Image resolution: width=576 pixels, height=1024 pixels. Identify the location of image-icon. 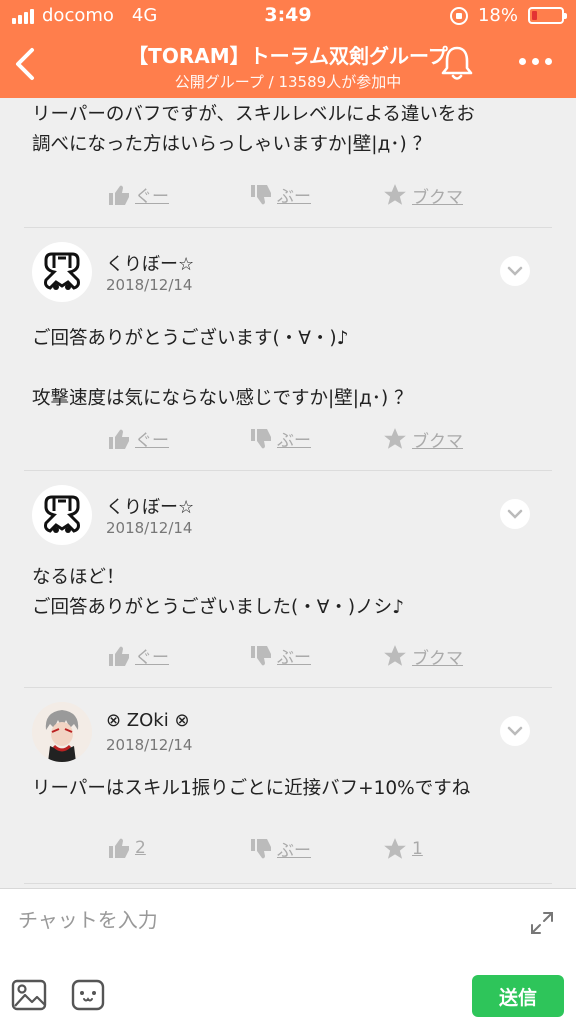
(29, 995).